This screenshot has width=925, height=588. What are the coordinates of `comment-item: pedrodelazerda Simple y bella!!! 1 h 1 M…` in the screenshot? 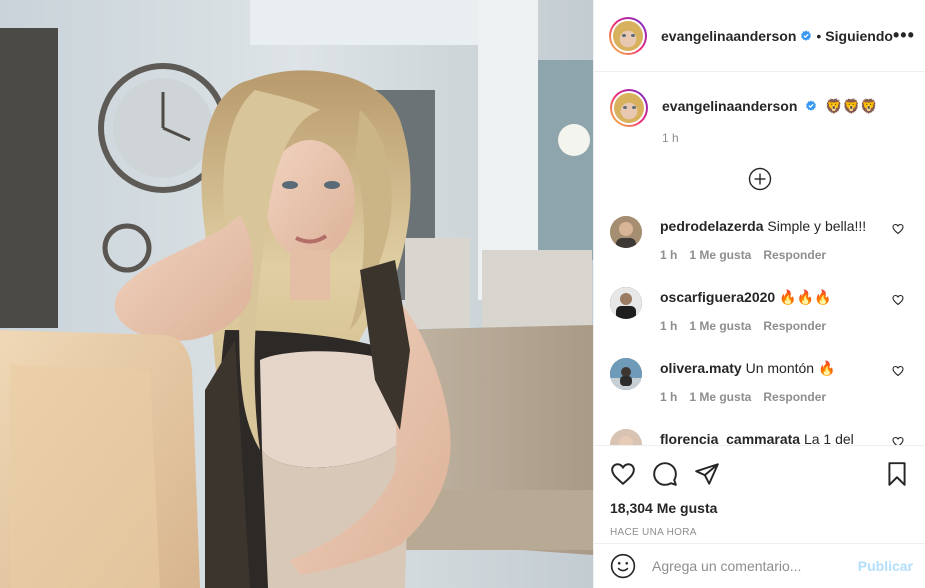 It's located at (760, 237).